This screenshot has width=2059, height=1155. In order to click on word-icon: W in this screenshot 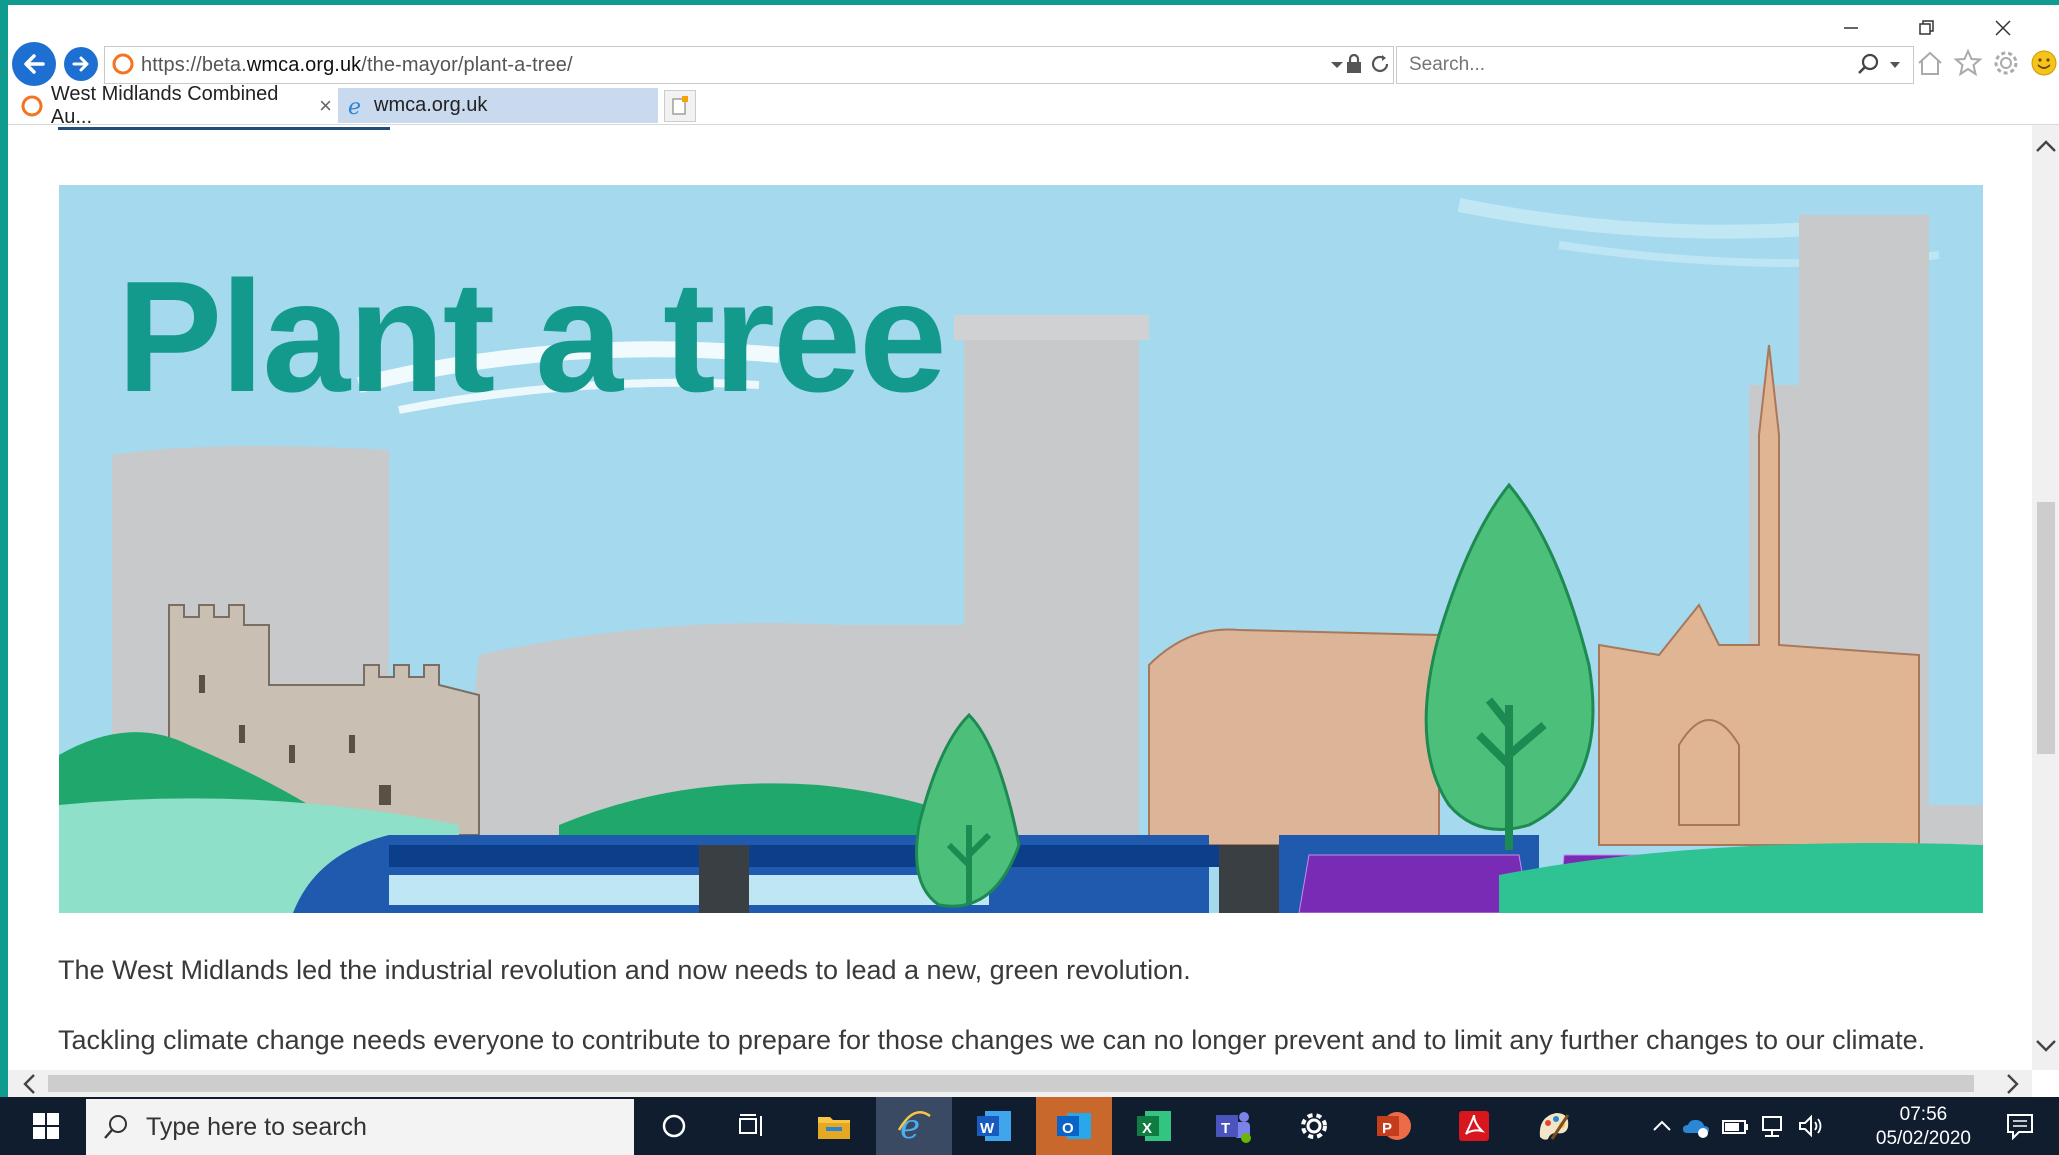, I will do `click(994, 1126)`.